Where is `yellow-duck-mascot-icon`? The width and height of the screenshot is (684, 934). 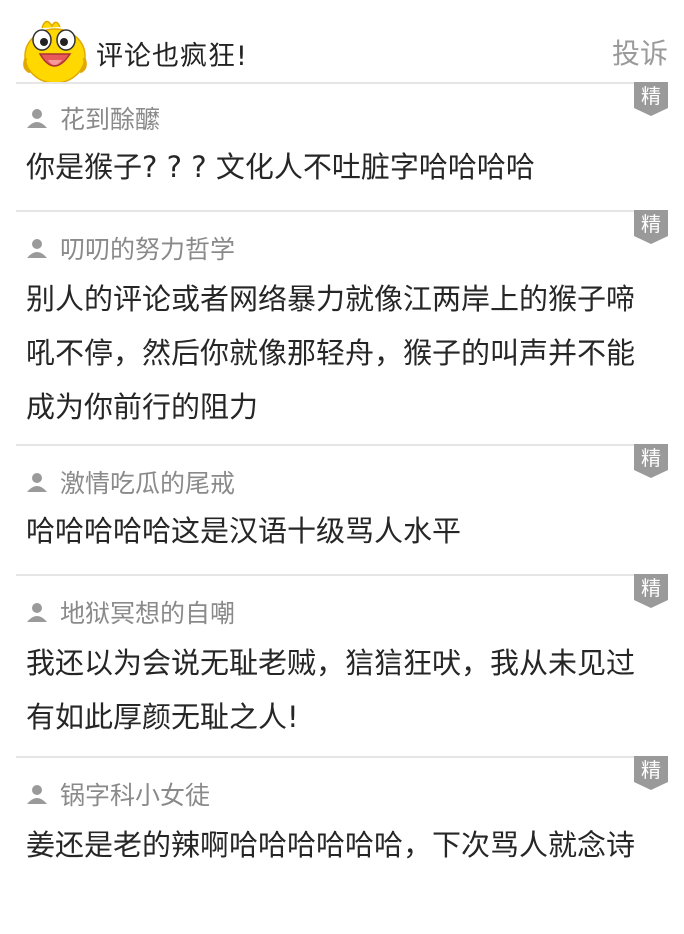
yellow-duck-mascot-icon is located at coordinates (55, 52).